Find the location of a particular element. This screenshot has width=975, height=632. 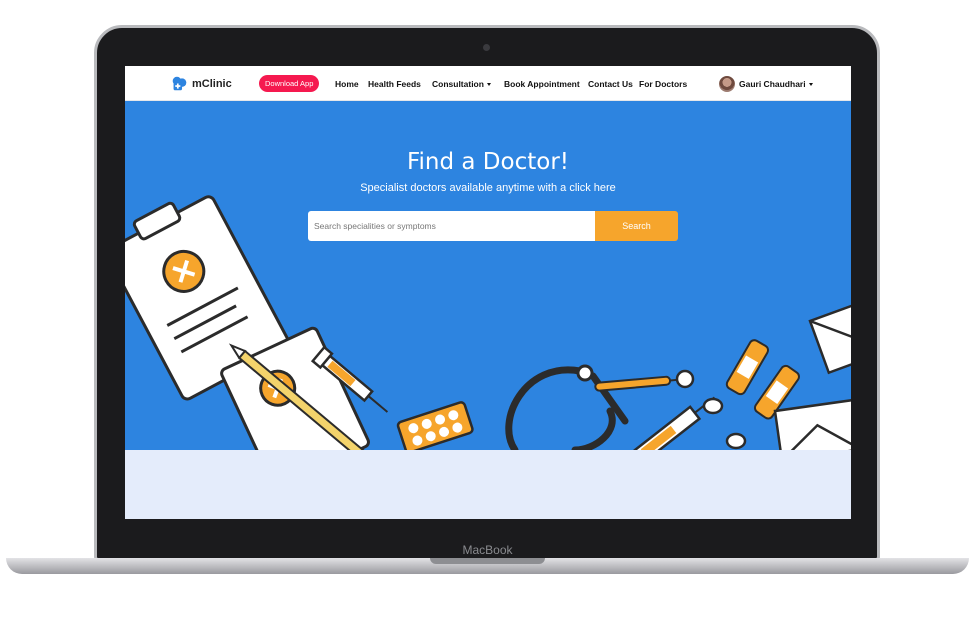

bandage-icon is located at coordinates (747, 367).